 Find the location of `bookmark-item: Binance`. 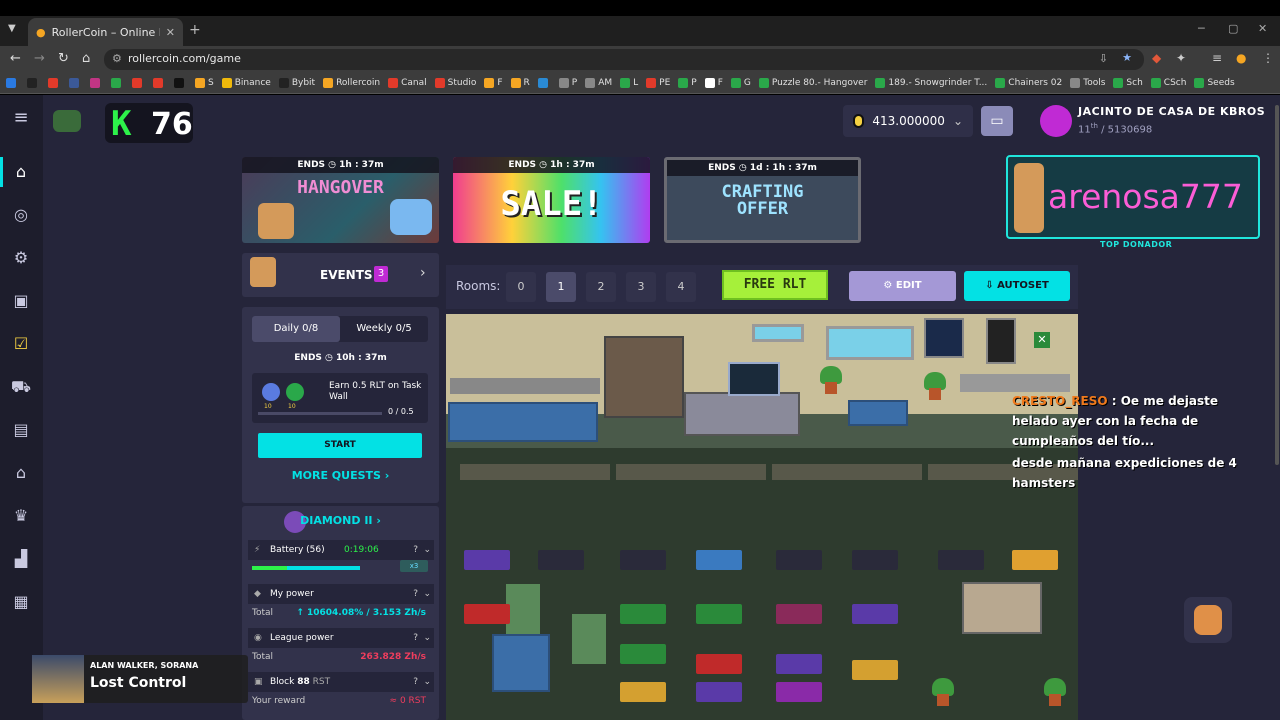

bookmark-item: Binance is located at coordinates (246, 82).